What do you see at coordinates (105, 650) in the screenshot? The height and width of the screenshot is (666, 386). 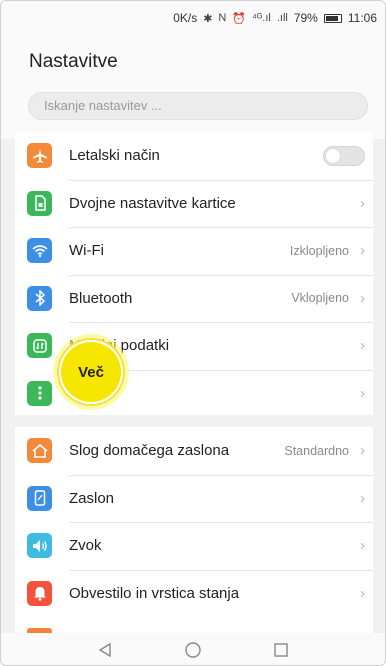 I see `back-icon` at bounding box center [105, 650].